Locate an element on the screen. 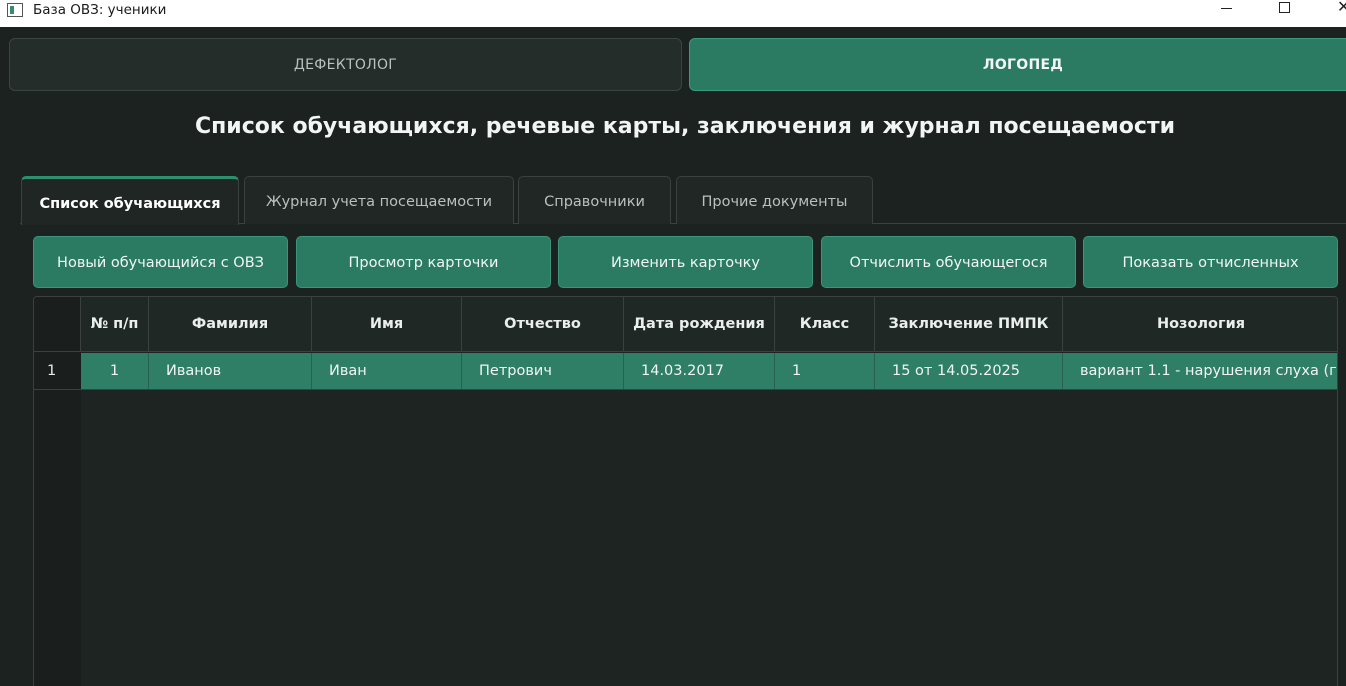  minimize-button is located at coordinates (1227, 10).